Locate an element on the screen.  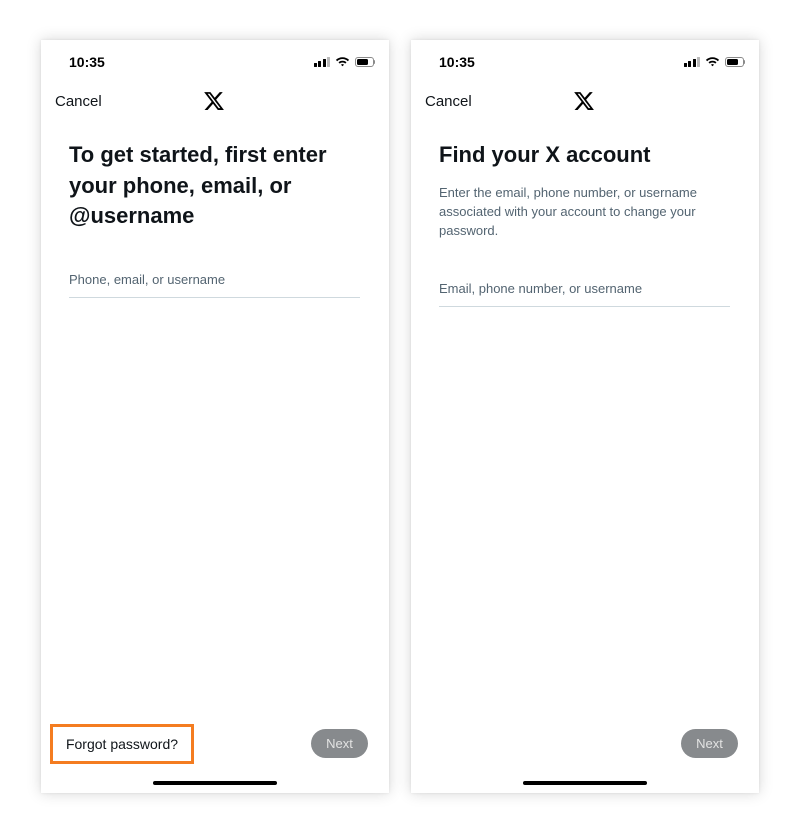
phone-email-username-input is located at coordinates (214, 285).